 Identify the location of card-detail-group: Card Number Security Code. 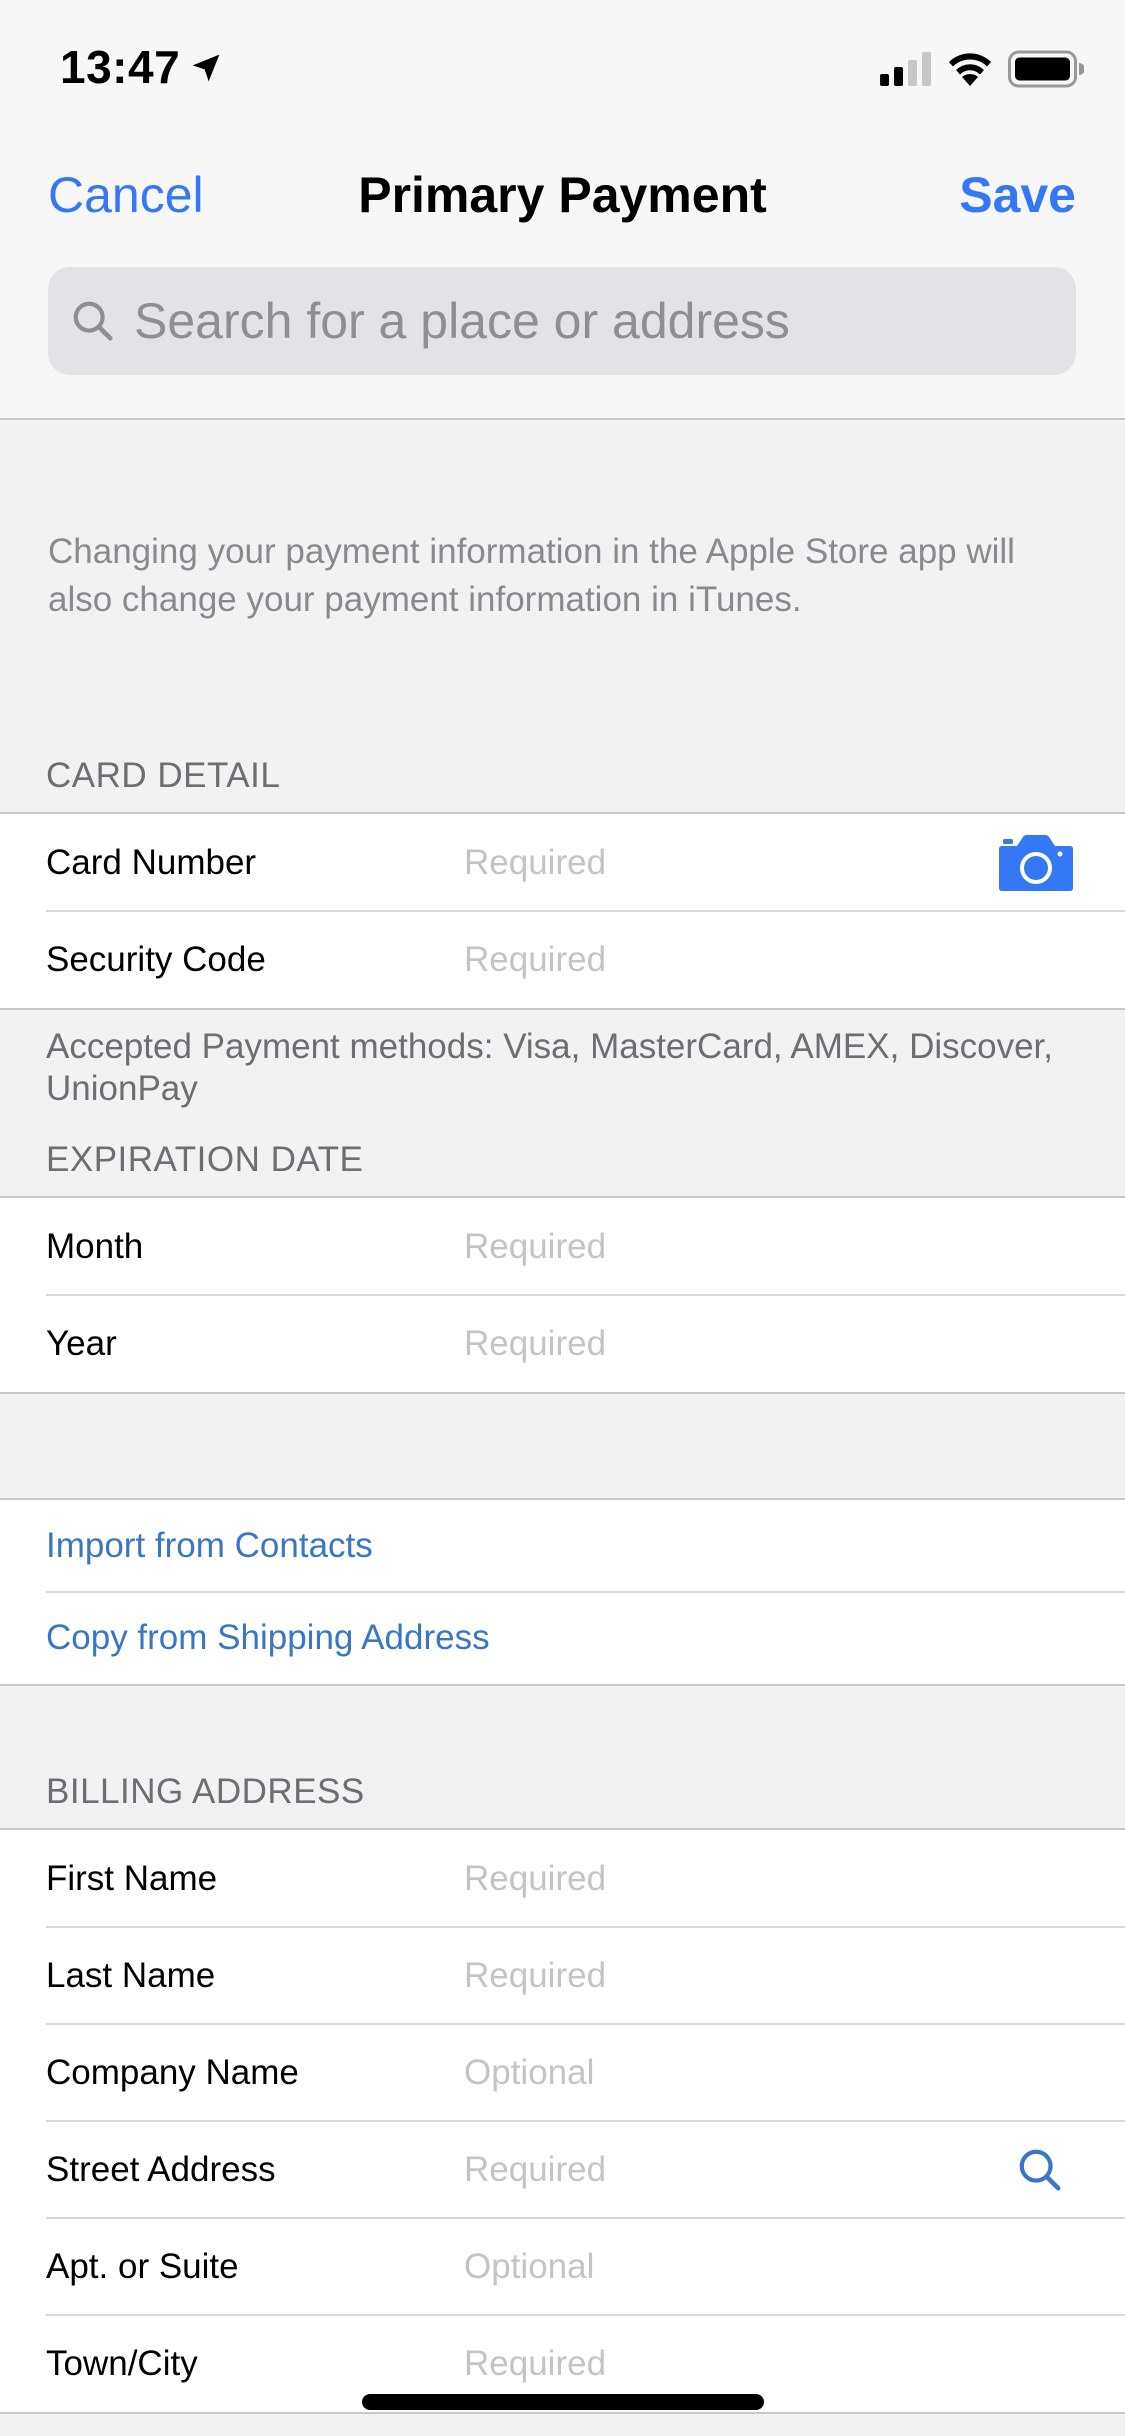
(562, 911).